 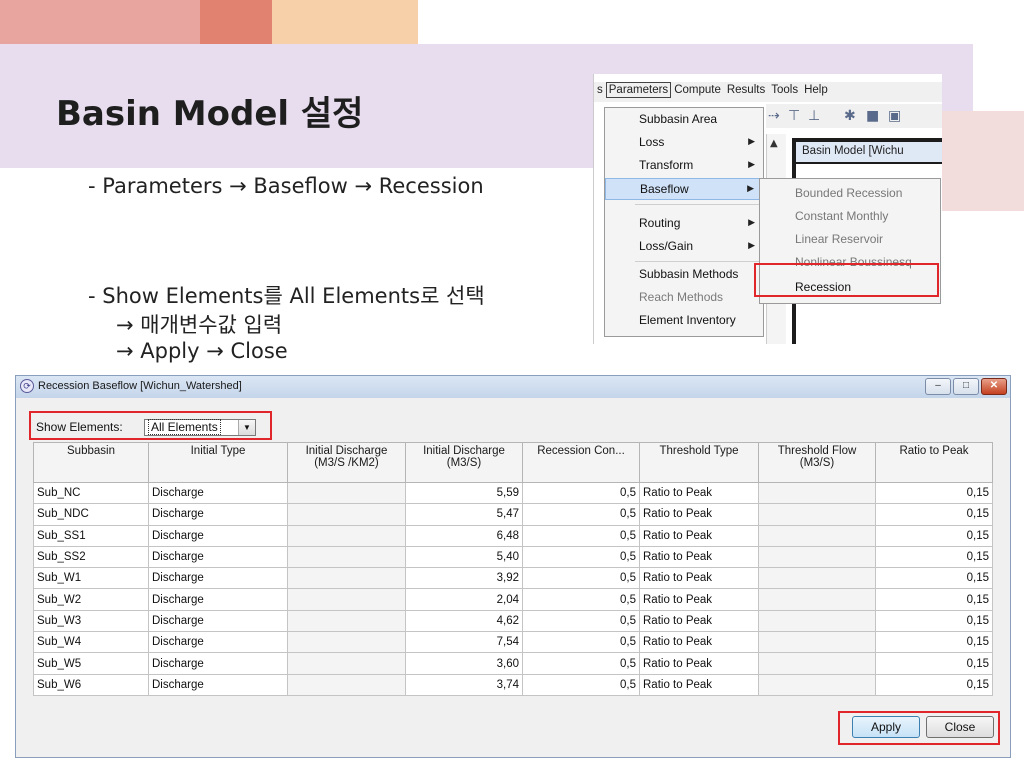 I want to click on menu-parameters: Parameters, so click(x=638, y=90).